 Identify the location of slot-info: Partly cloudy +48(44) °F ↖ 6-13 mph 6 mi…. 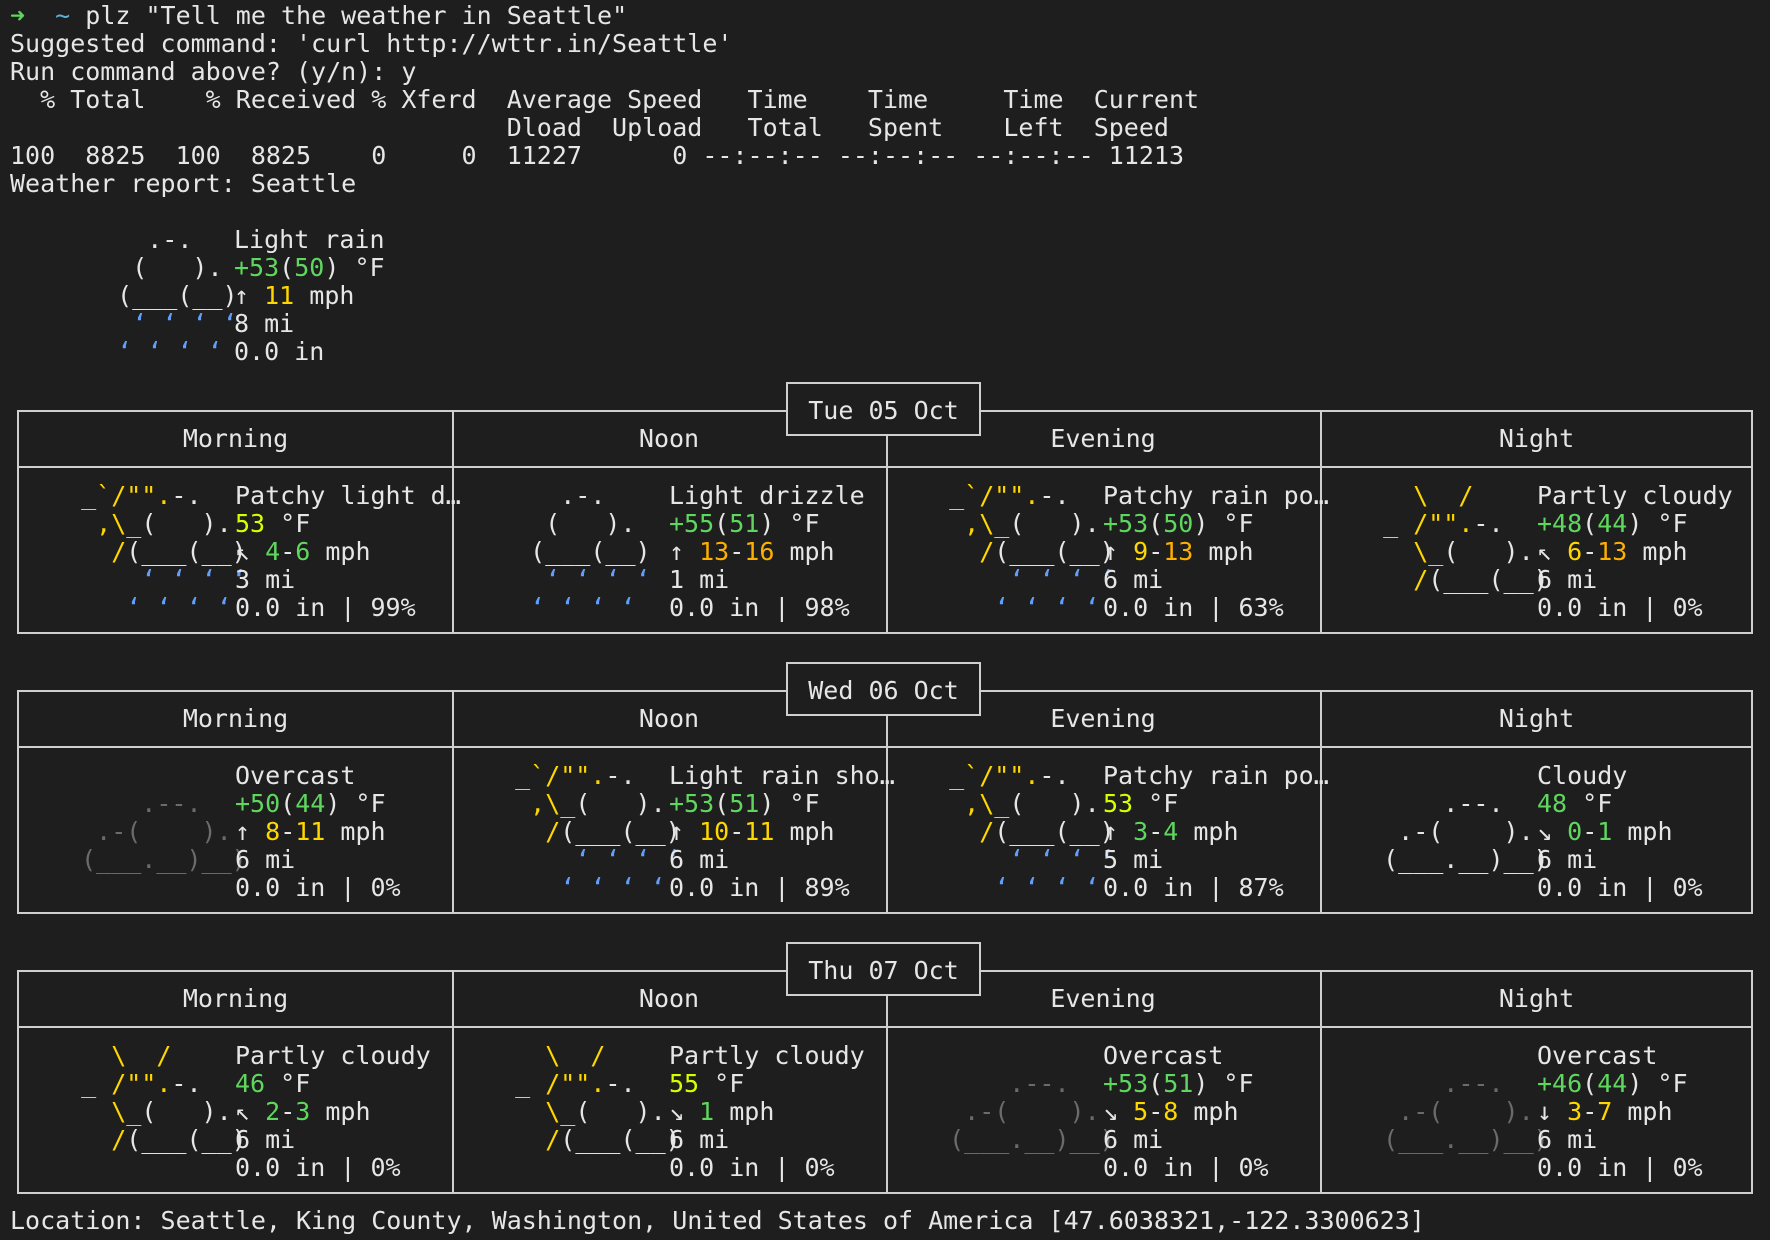
(1635, 551).